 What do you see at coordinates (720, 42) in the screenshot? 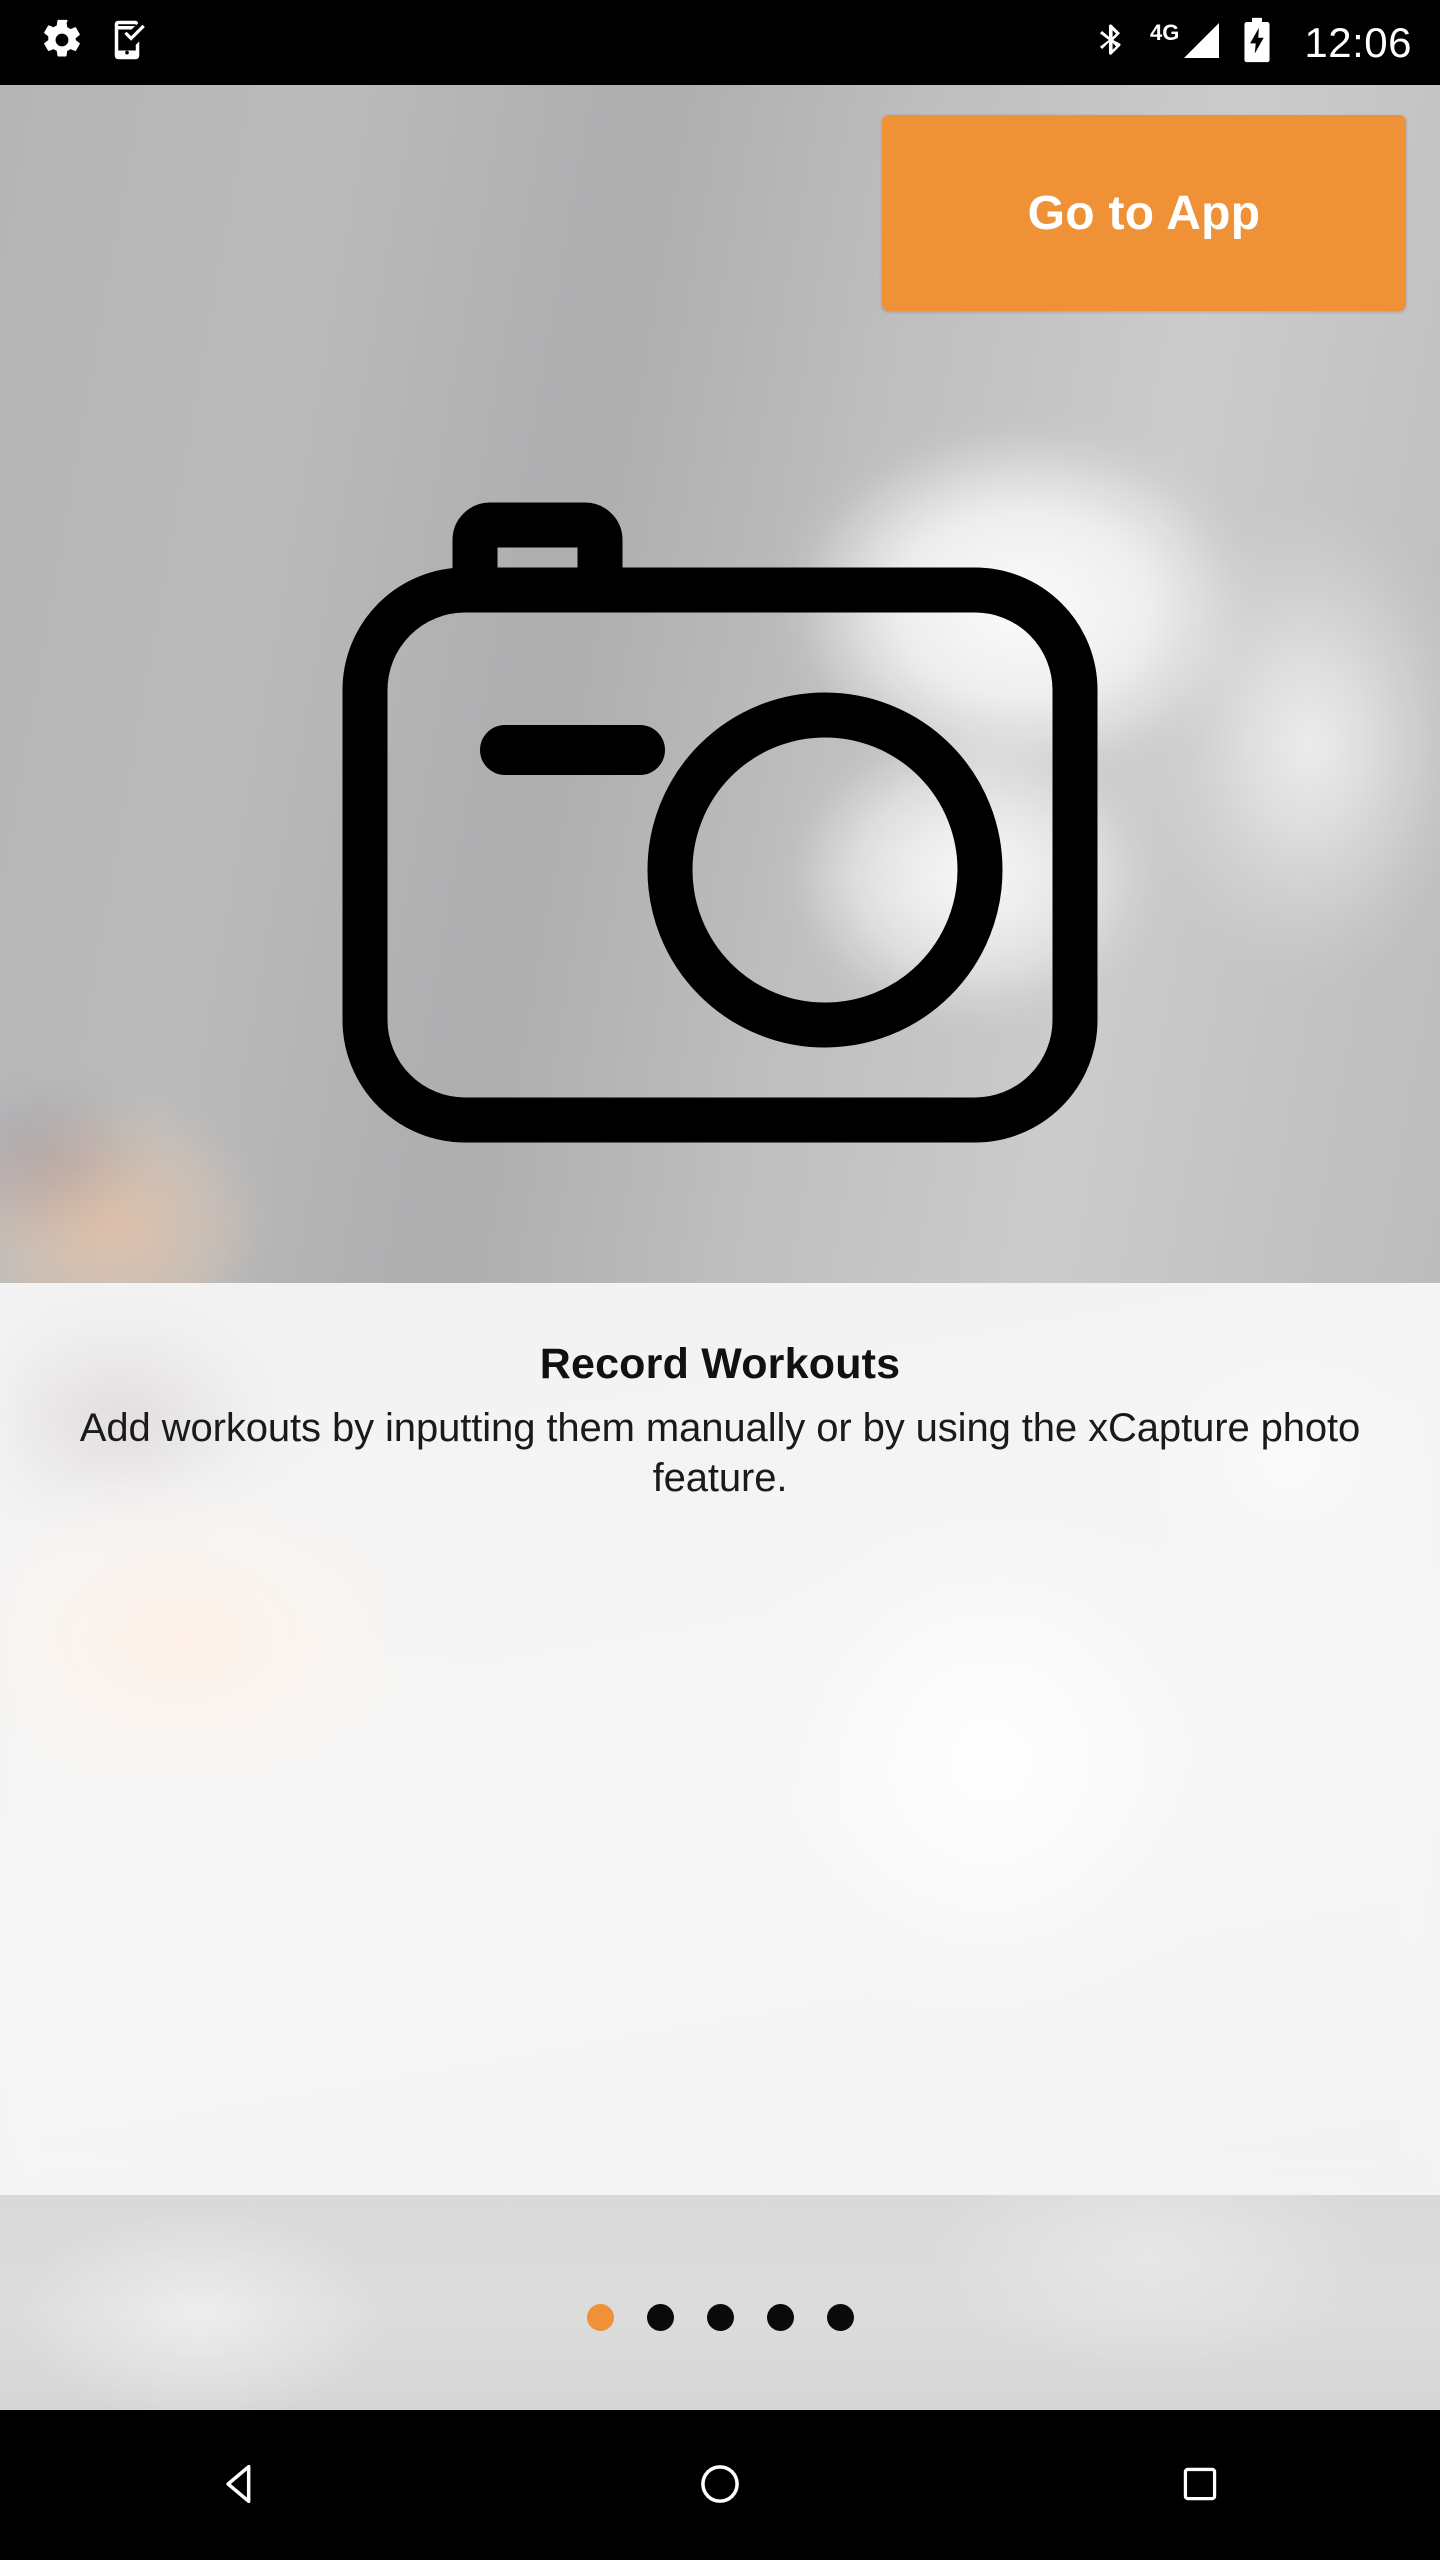
I see `status-bar: 4G 12:06` at bounding box center [720, 42].